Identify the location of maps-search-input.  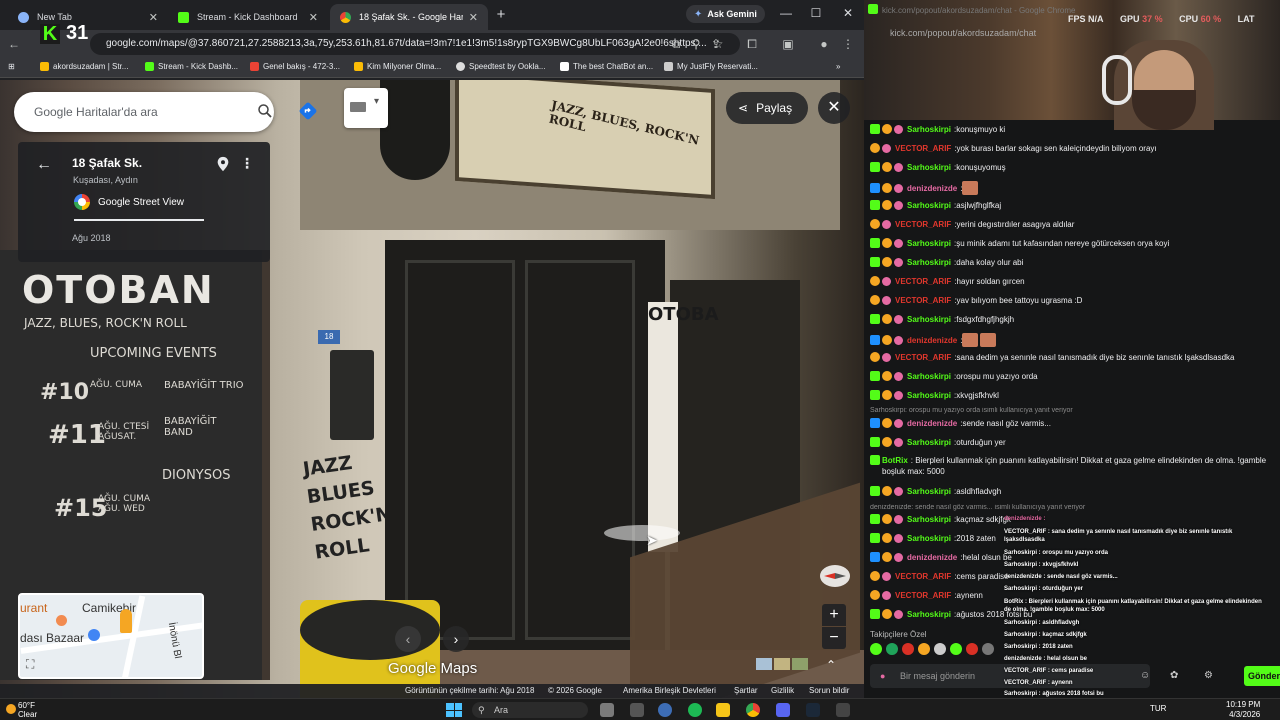
(134, 112).